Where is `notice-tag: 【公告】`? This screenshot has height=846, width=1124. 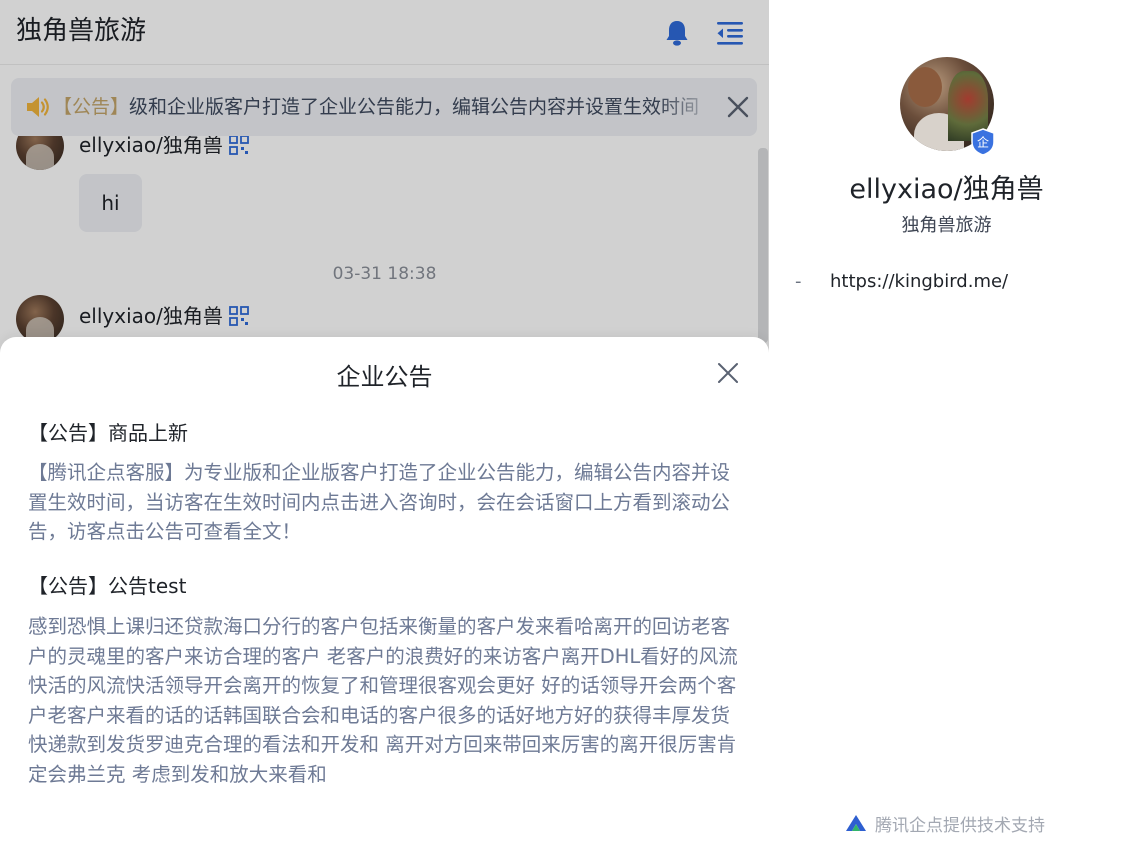 notice-tag: 【公告】 is located at coordinates (91, 107).